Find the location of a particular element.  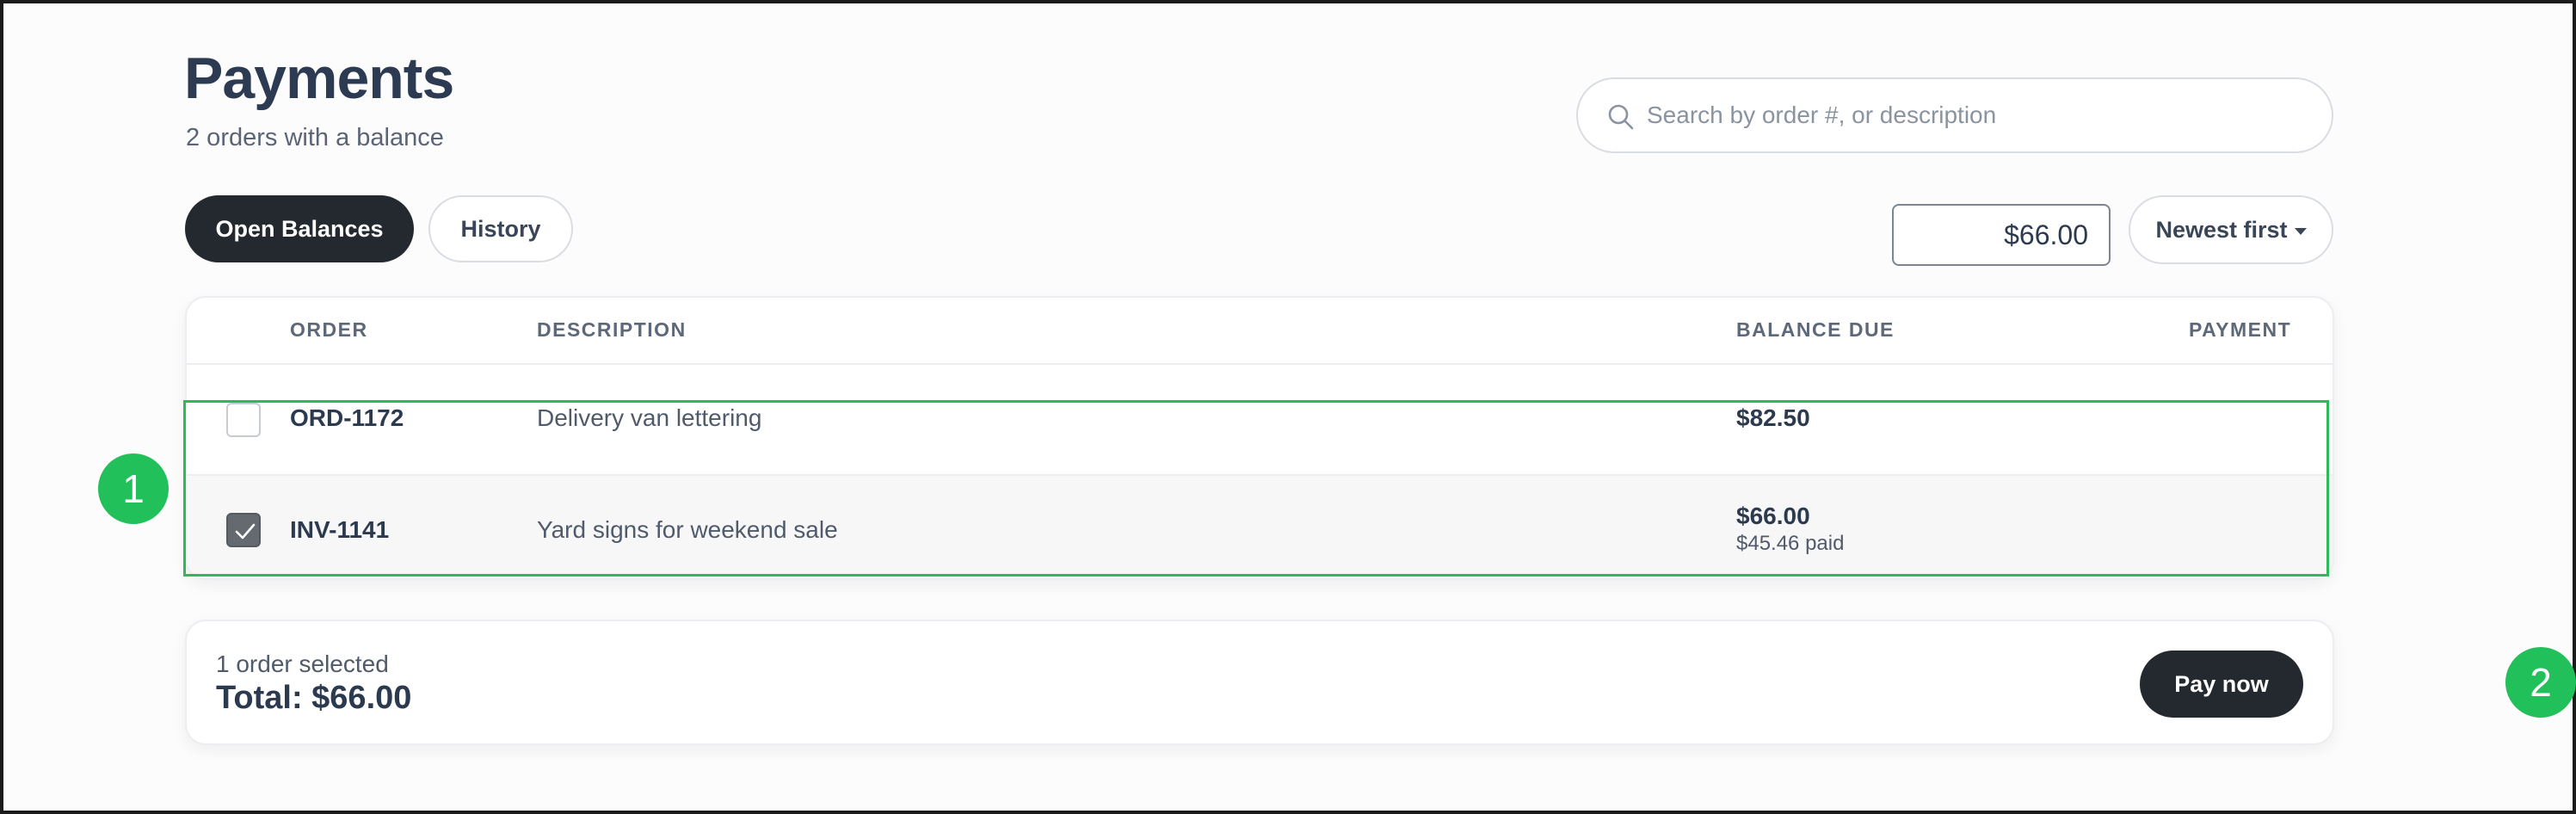

payment-summary: 1 order selected Total: $66.00 Pay now is located at coordinates (1260, 682).